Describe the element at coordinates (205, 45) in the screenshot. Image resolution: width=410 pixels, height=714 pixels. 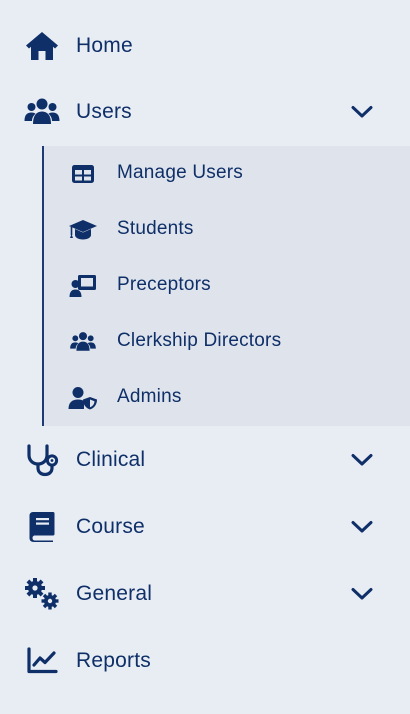
I see `nav-item-home: Home` at that location.